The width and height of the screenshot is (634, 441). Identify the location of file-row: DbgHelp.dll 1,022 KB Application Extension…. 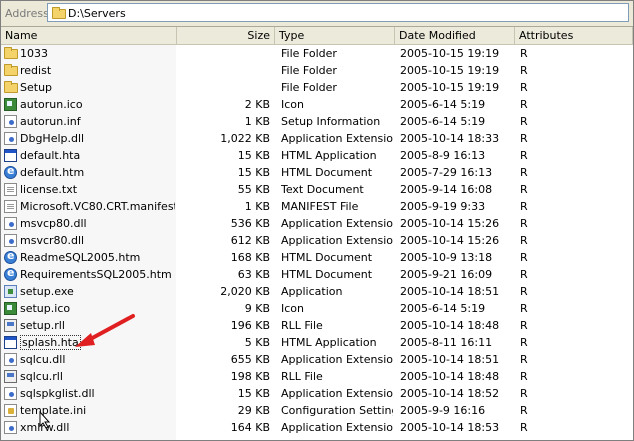
(317, 138).